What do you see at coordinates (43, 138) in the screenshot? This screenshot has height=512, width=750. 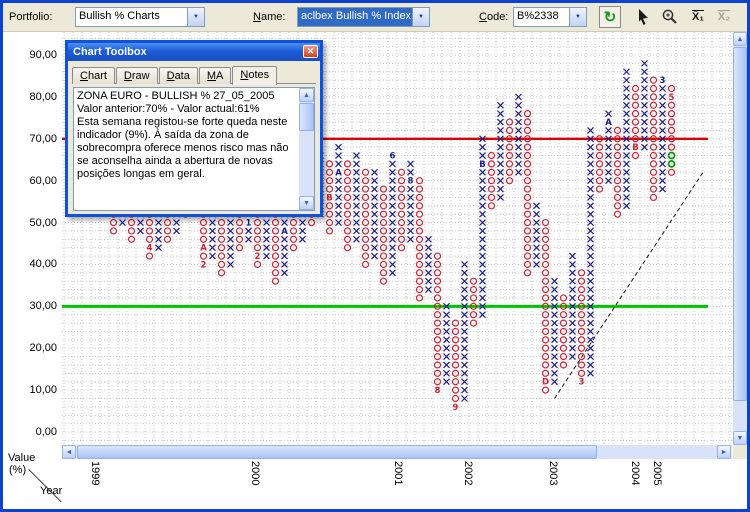 I see `y-tick: 70,00` at bounding box center [43, 138].